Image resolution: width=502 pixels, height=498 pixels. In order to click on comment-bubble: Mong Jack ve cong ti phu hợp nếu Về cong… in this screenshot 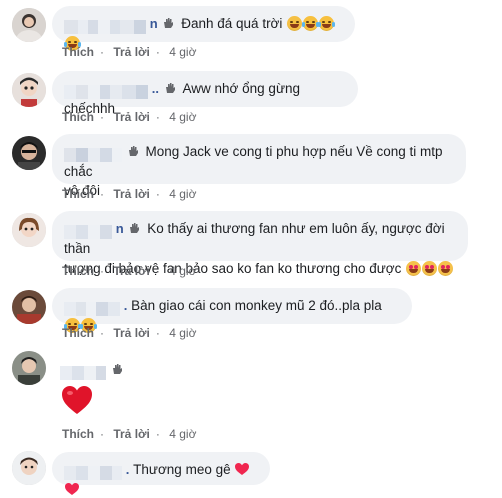, I will do `click(259, 166)`.